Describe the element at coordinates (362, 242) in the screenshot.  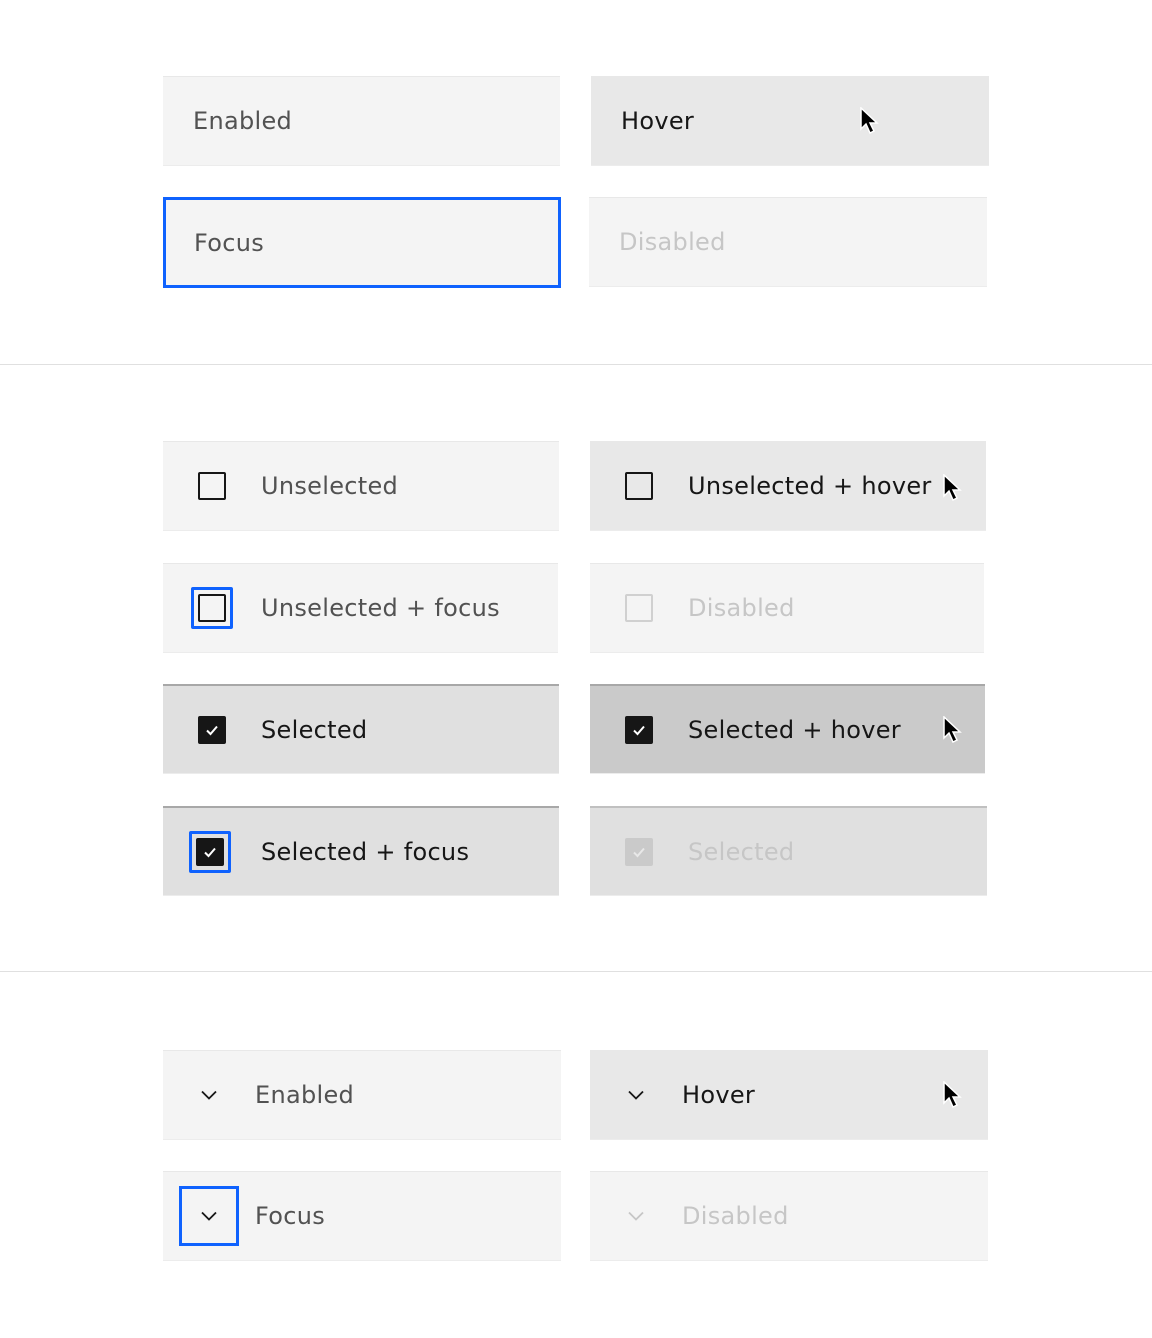
I see `tile-focus: Focus` at that location.